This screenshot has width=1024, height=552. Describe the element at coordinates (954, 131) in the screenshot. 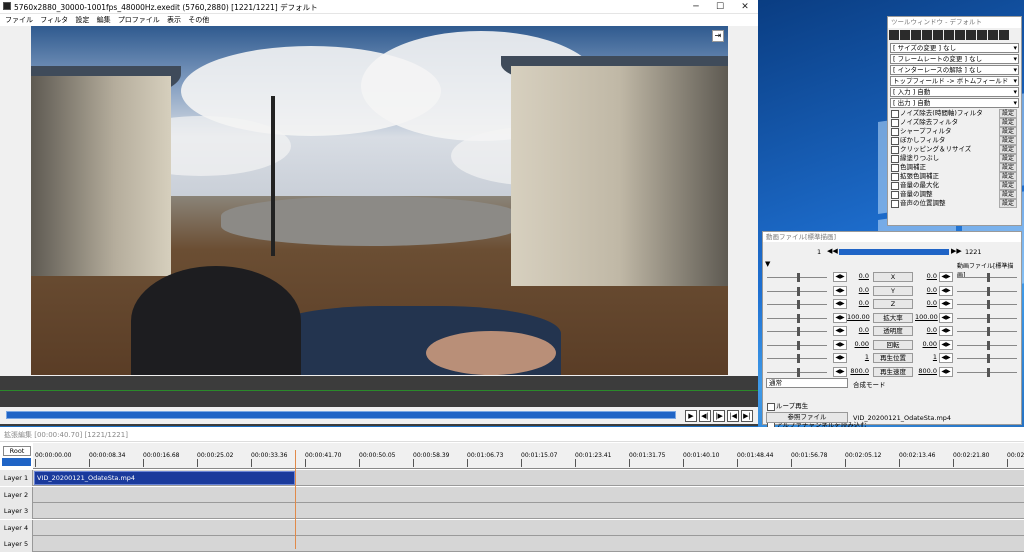

I see `filter-checkbox: シャープフィルタ 設定` at that location.